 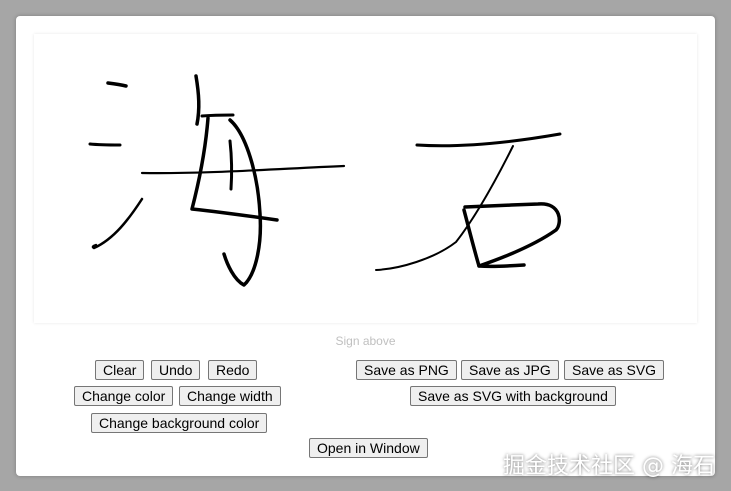 I want to click on open-in-window-button: Open in Window, so click(x=368, y=448).